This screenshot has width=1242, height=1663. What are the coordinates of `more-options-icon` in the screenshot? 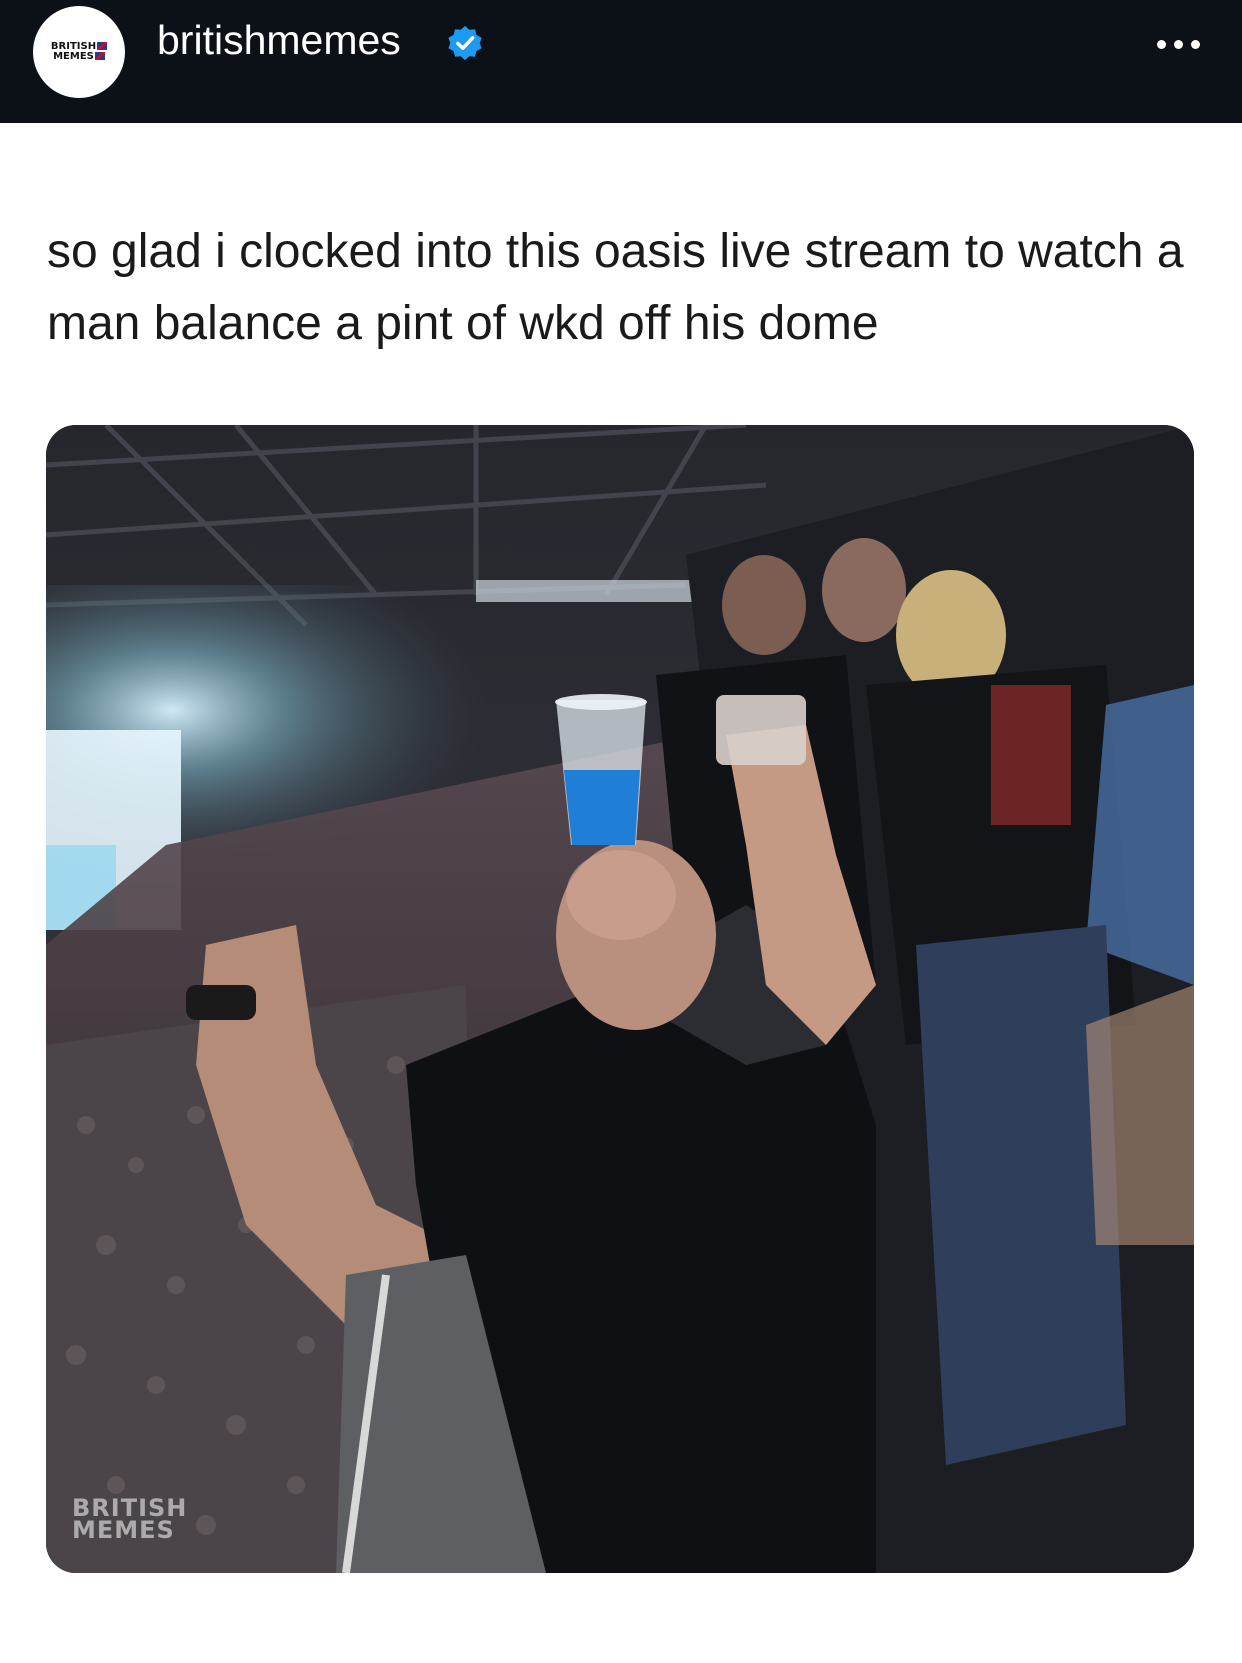 It's located at (1161, 44).